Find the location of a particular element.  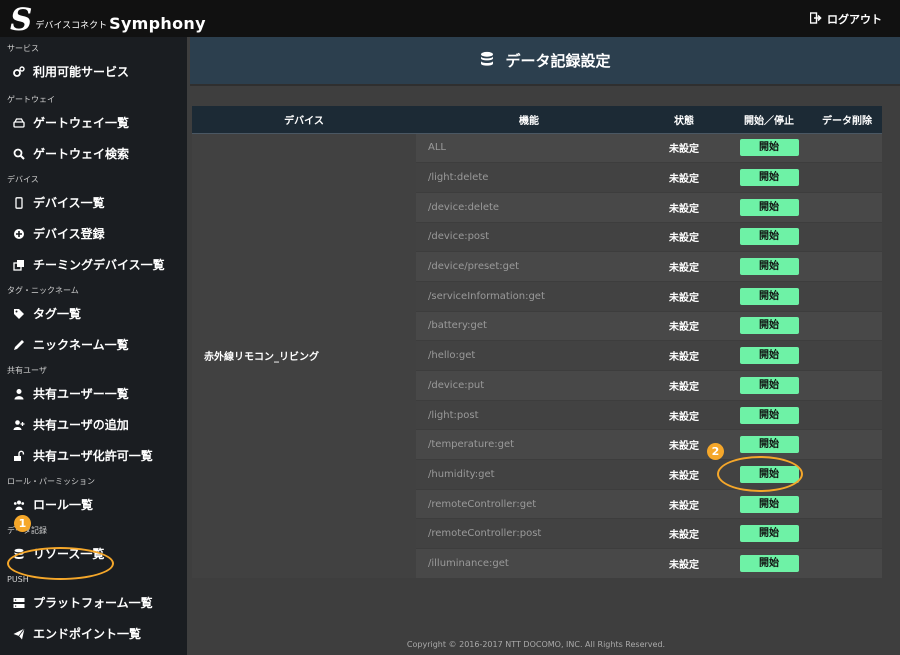

search-icon is located at coordinates (18, 153).